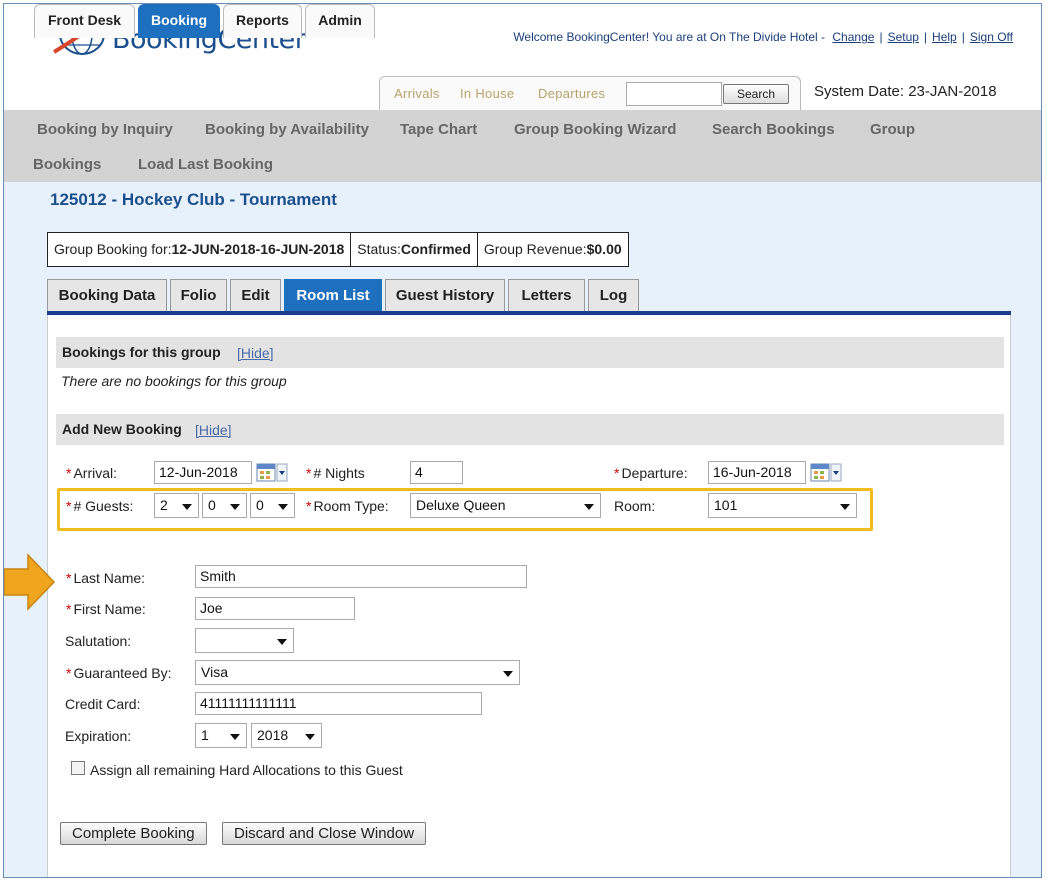  Describe the element at coordinates (853, 37) in the screenshot. I see `change-link: Change` at that location.